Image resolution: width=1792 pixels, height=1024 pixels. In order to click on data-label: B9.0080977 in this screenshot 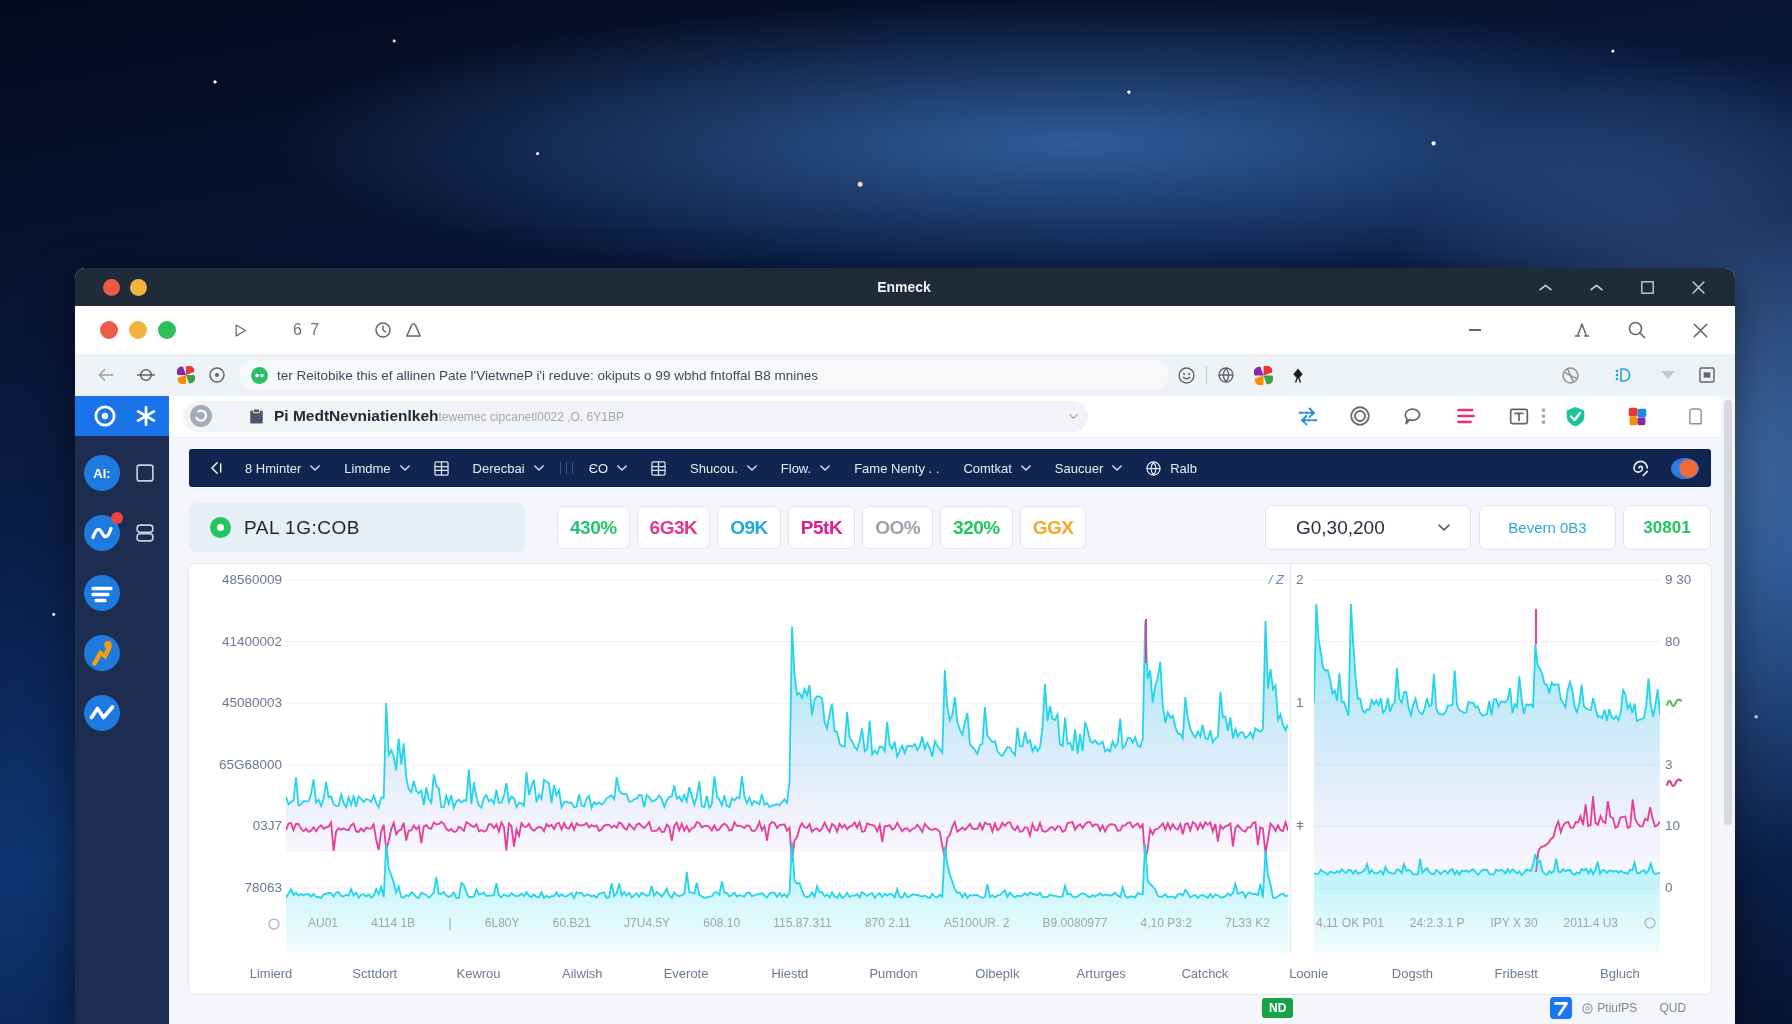, I will do `click(1075, 923)`.